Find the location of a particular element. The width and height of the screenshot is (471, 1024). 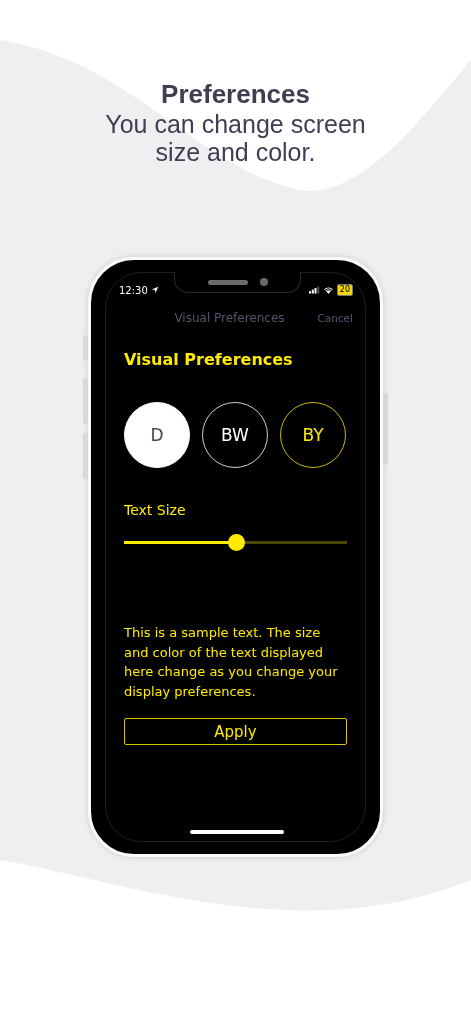

theme-option: BW is located at coordinates (235, 435).